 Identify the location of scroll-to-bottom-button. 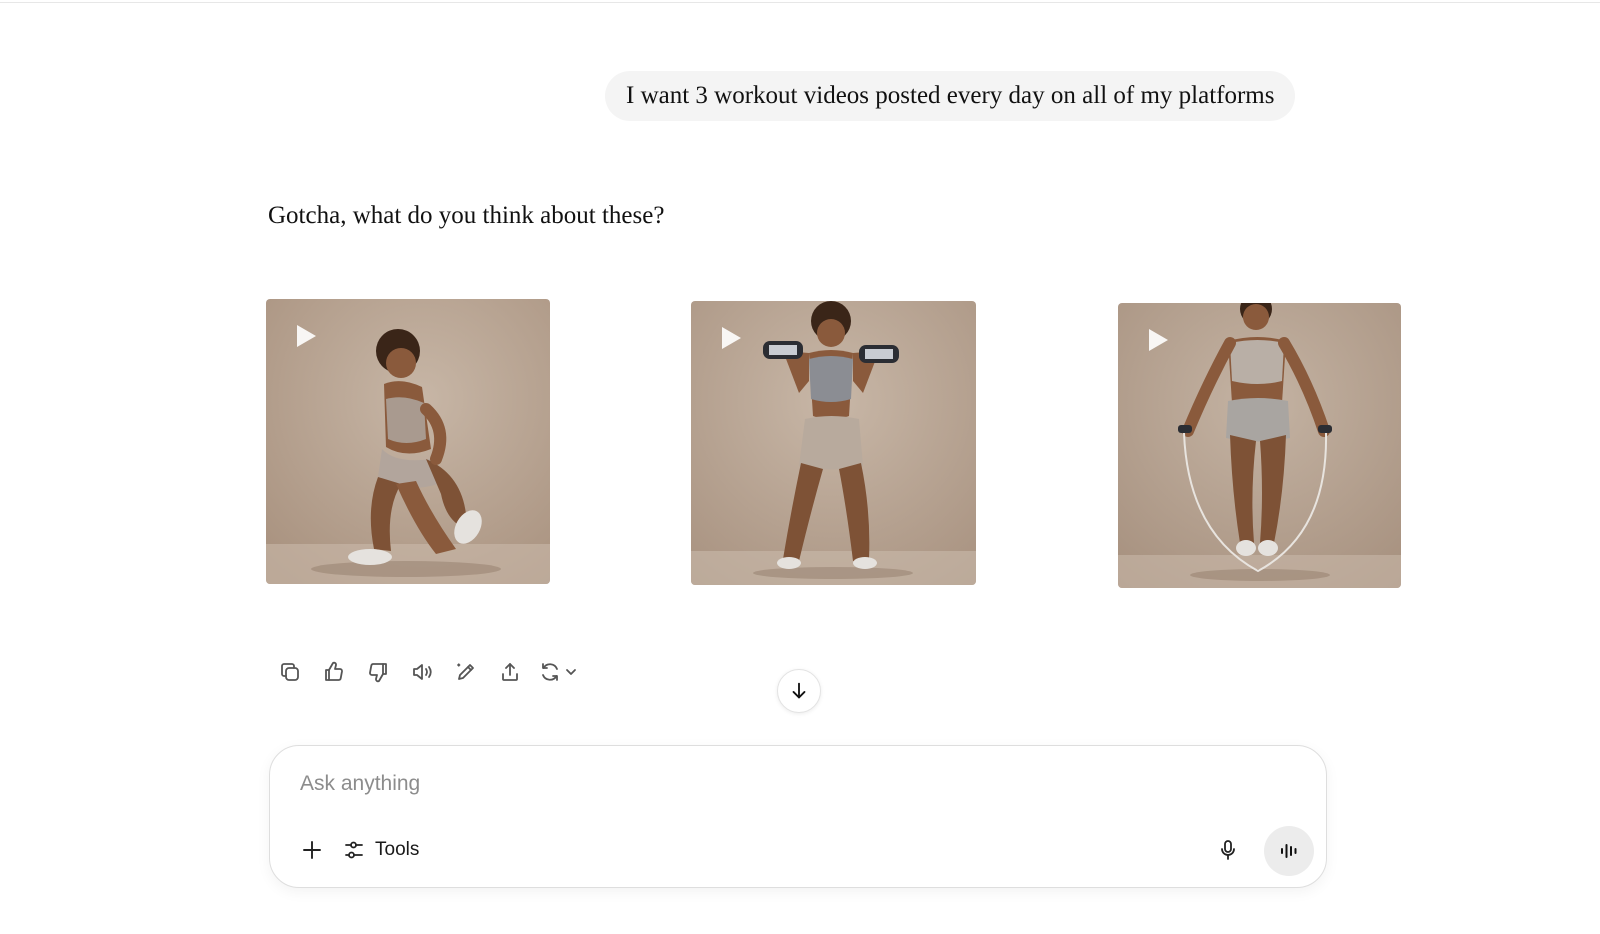
(799, 691).